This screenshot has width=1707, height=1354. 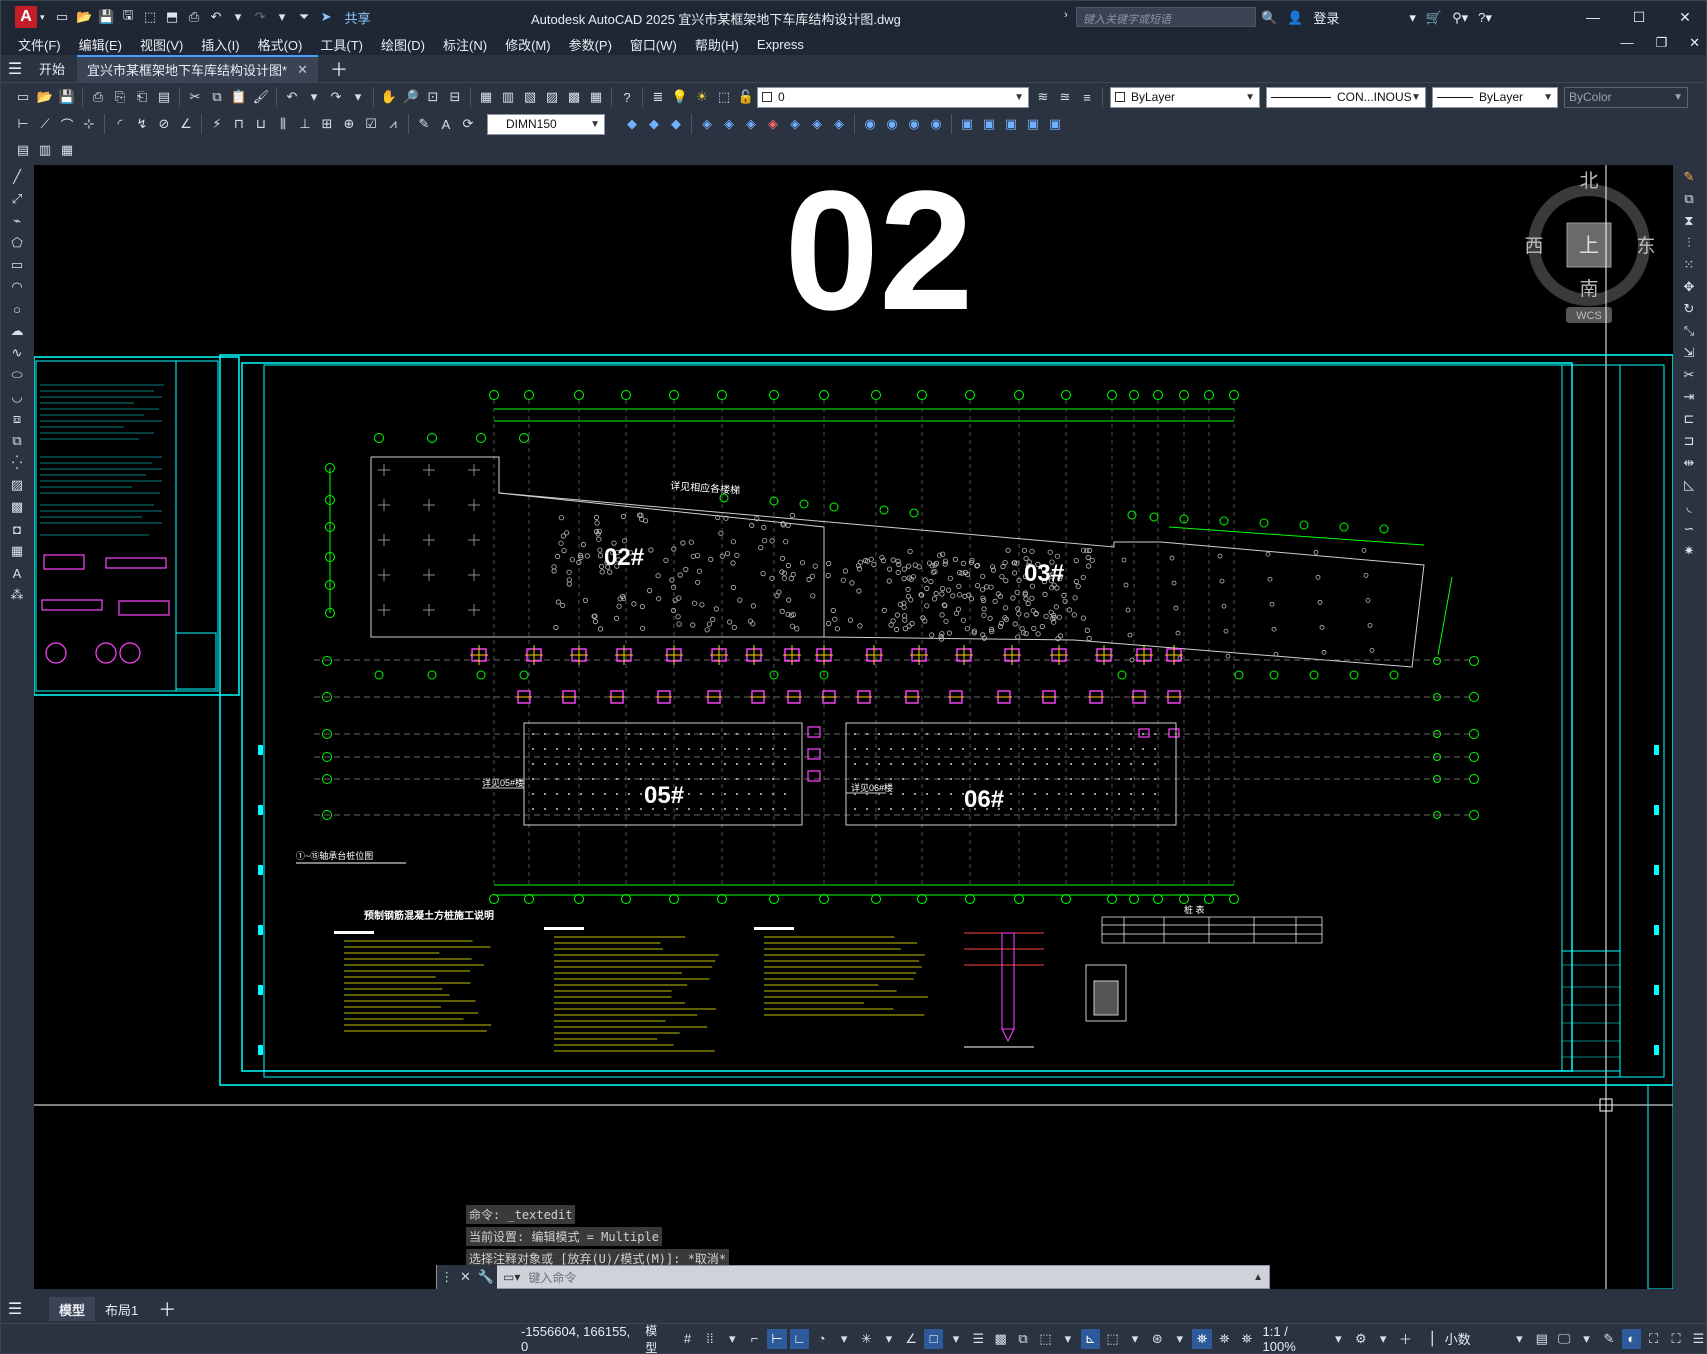 I want to click on login-dropdown-icon: ▾, so click(x=1412, y=18).